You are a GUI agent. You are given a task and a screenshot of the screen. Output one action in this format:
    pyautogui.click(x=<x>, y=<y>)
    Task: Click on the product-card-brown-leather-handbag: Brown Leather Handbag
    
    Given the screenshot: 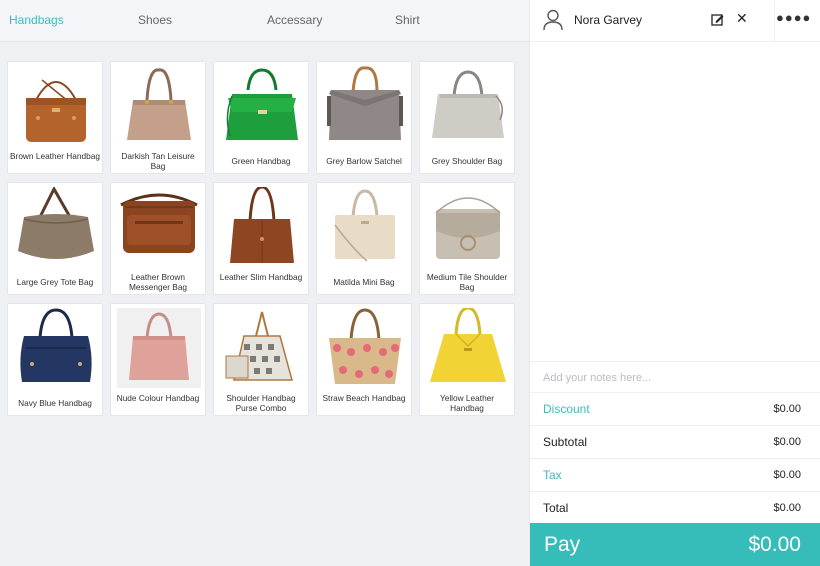 What is the action you would take?
    pyautogui.click(x=55, y=117)
    